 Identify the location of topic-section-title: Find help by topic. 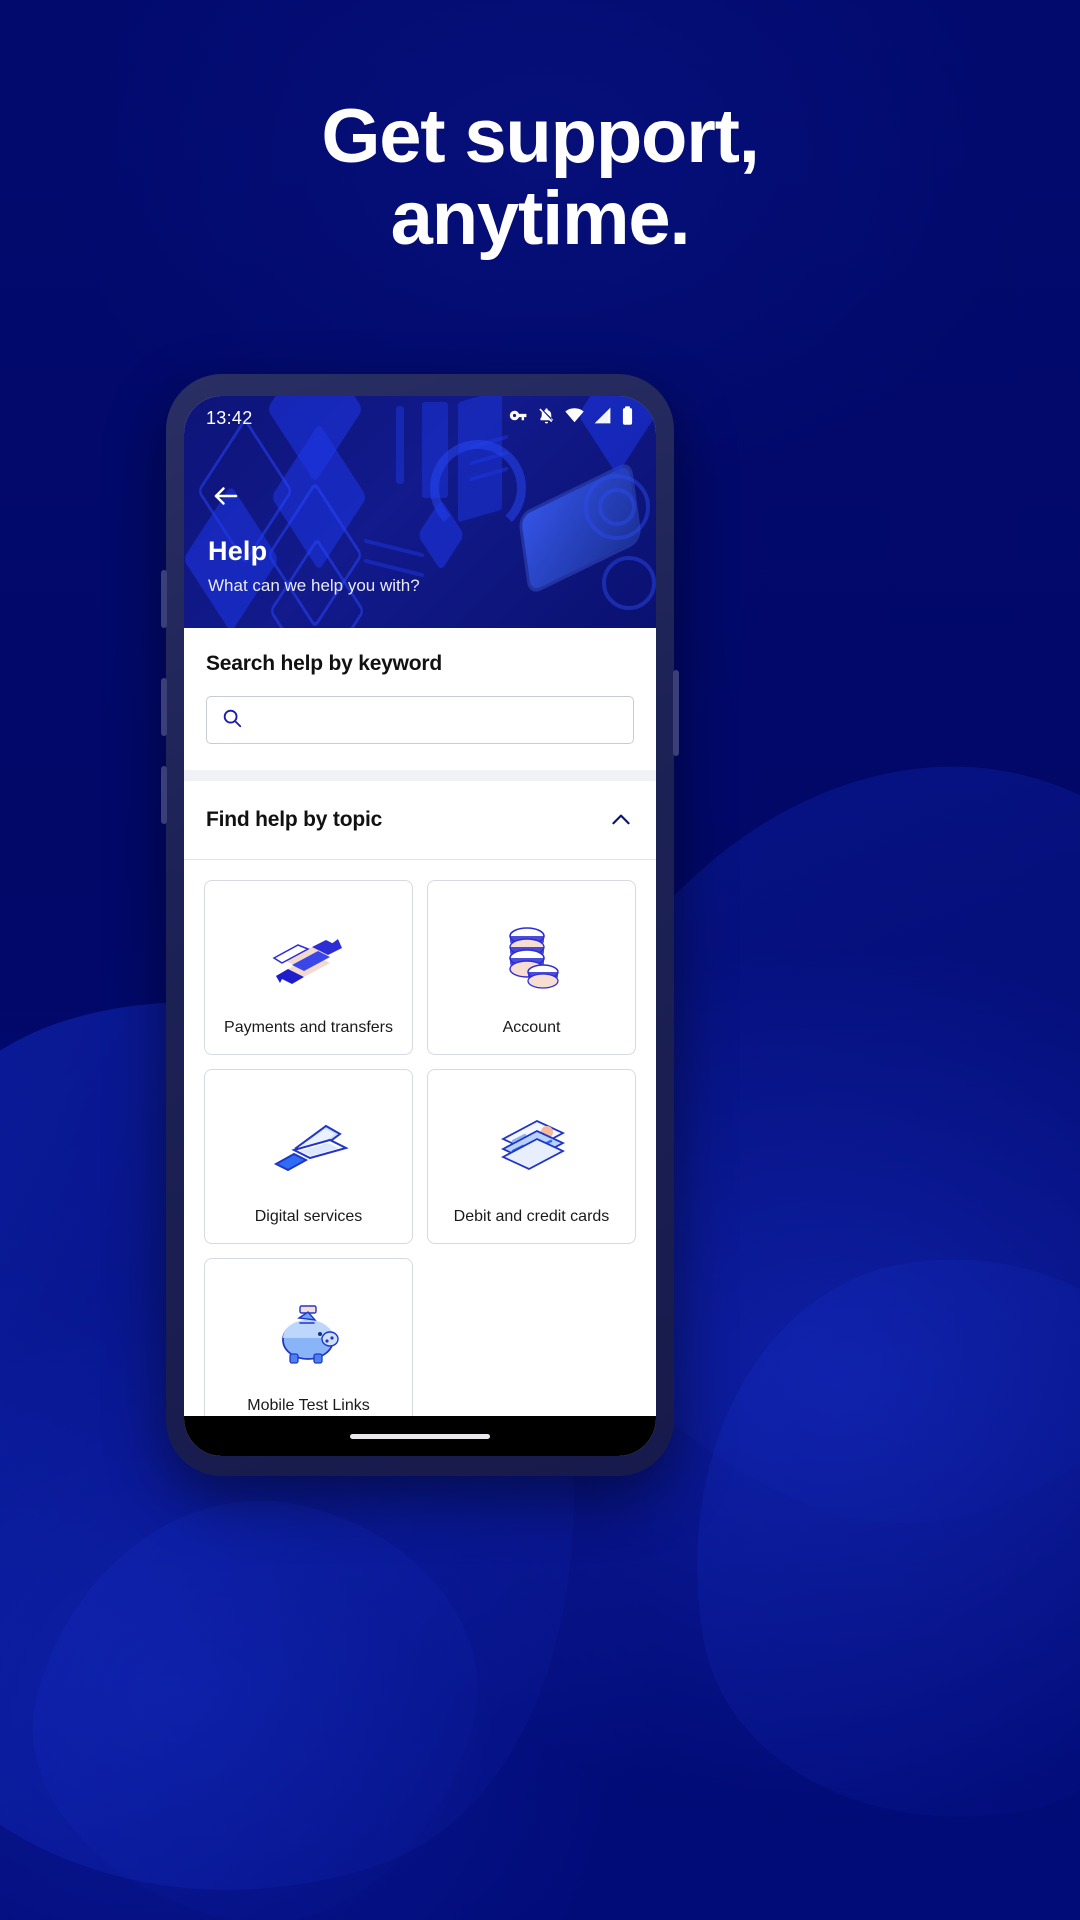
(294, 819).